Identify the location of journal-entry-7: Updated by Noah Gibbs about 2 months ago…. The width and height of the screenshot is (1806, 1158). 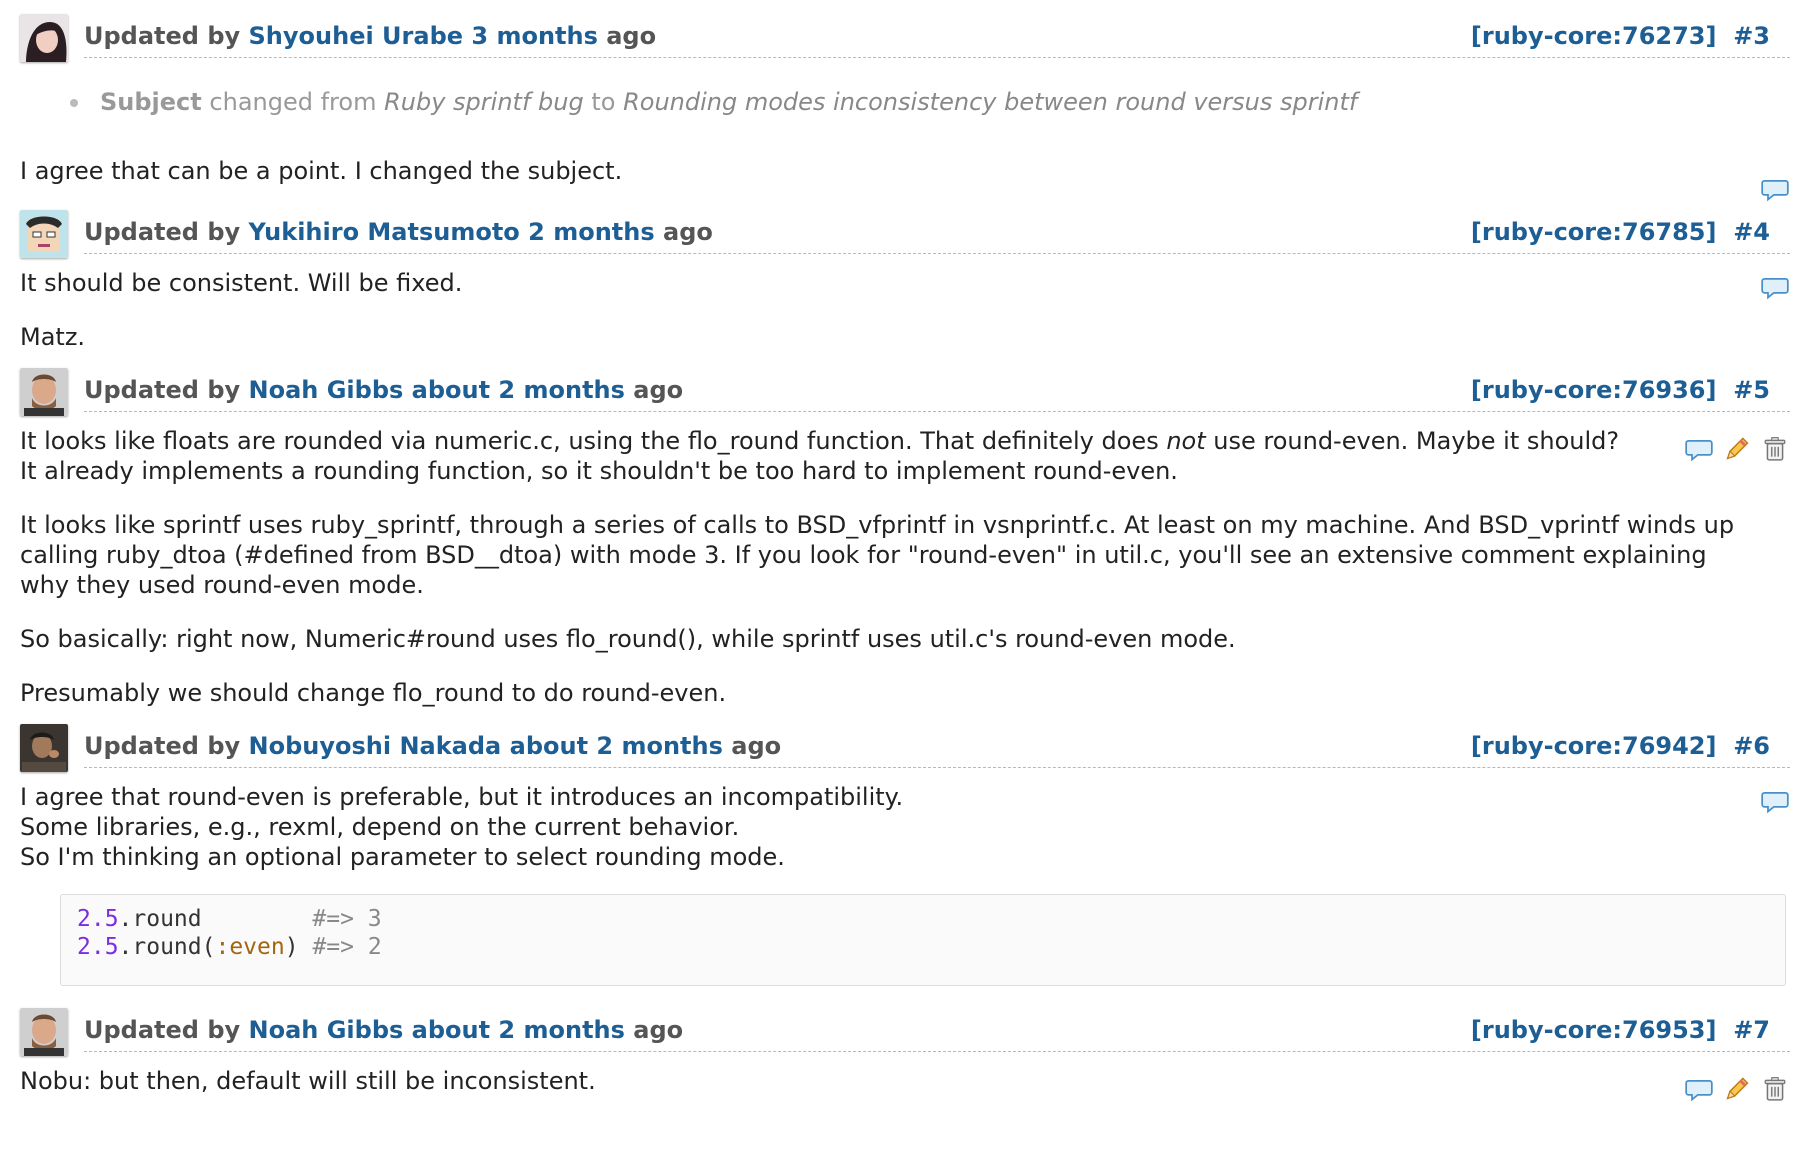
(903, 1052).